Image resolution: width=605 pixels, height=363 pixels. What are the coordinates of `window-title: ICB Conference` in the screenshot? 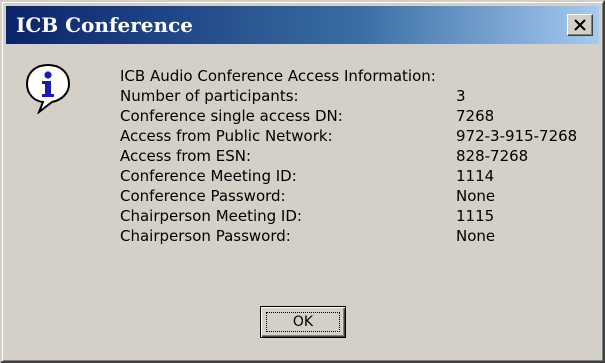 It's located at (104, 25).